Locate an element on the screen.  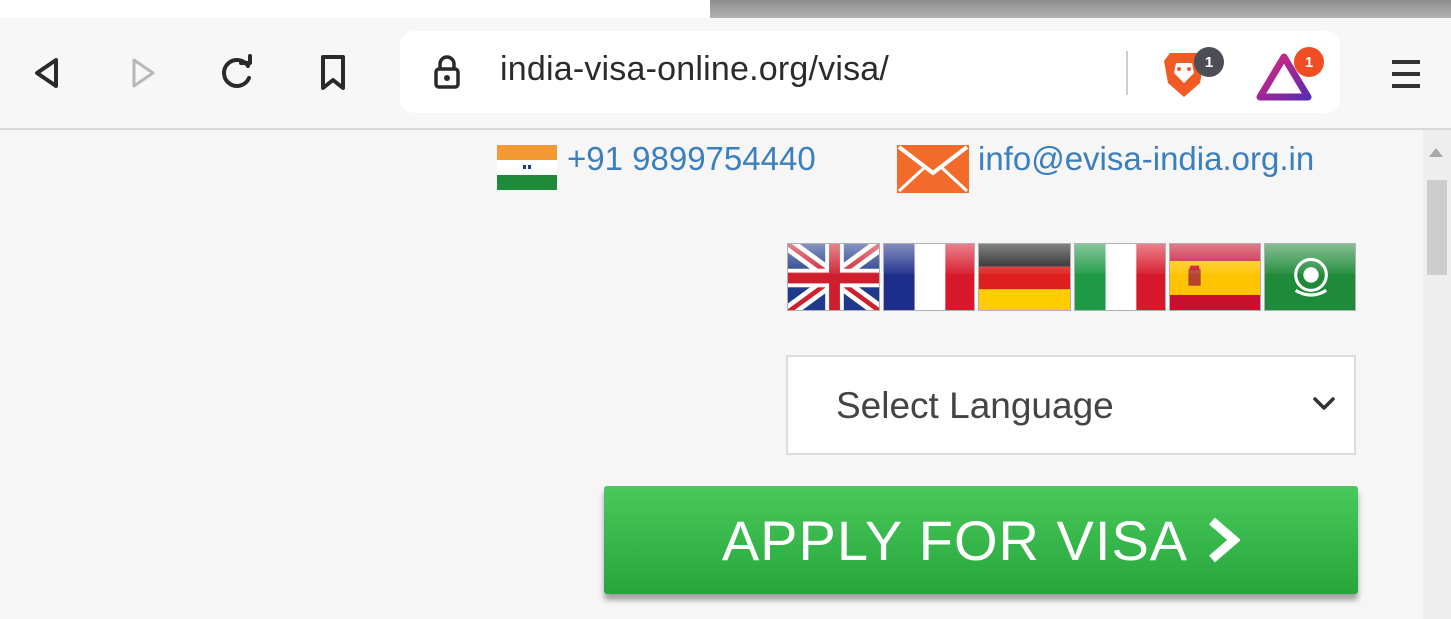
france-flag-button is located at coordinates (929, 277).